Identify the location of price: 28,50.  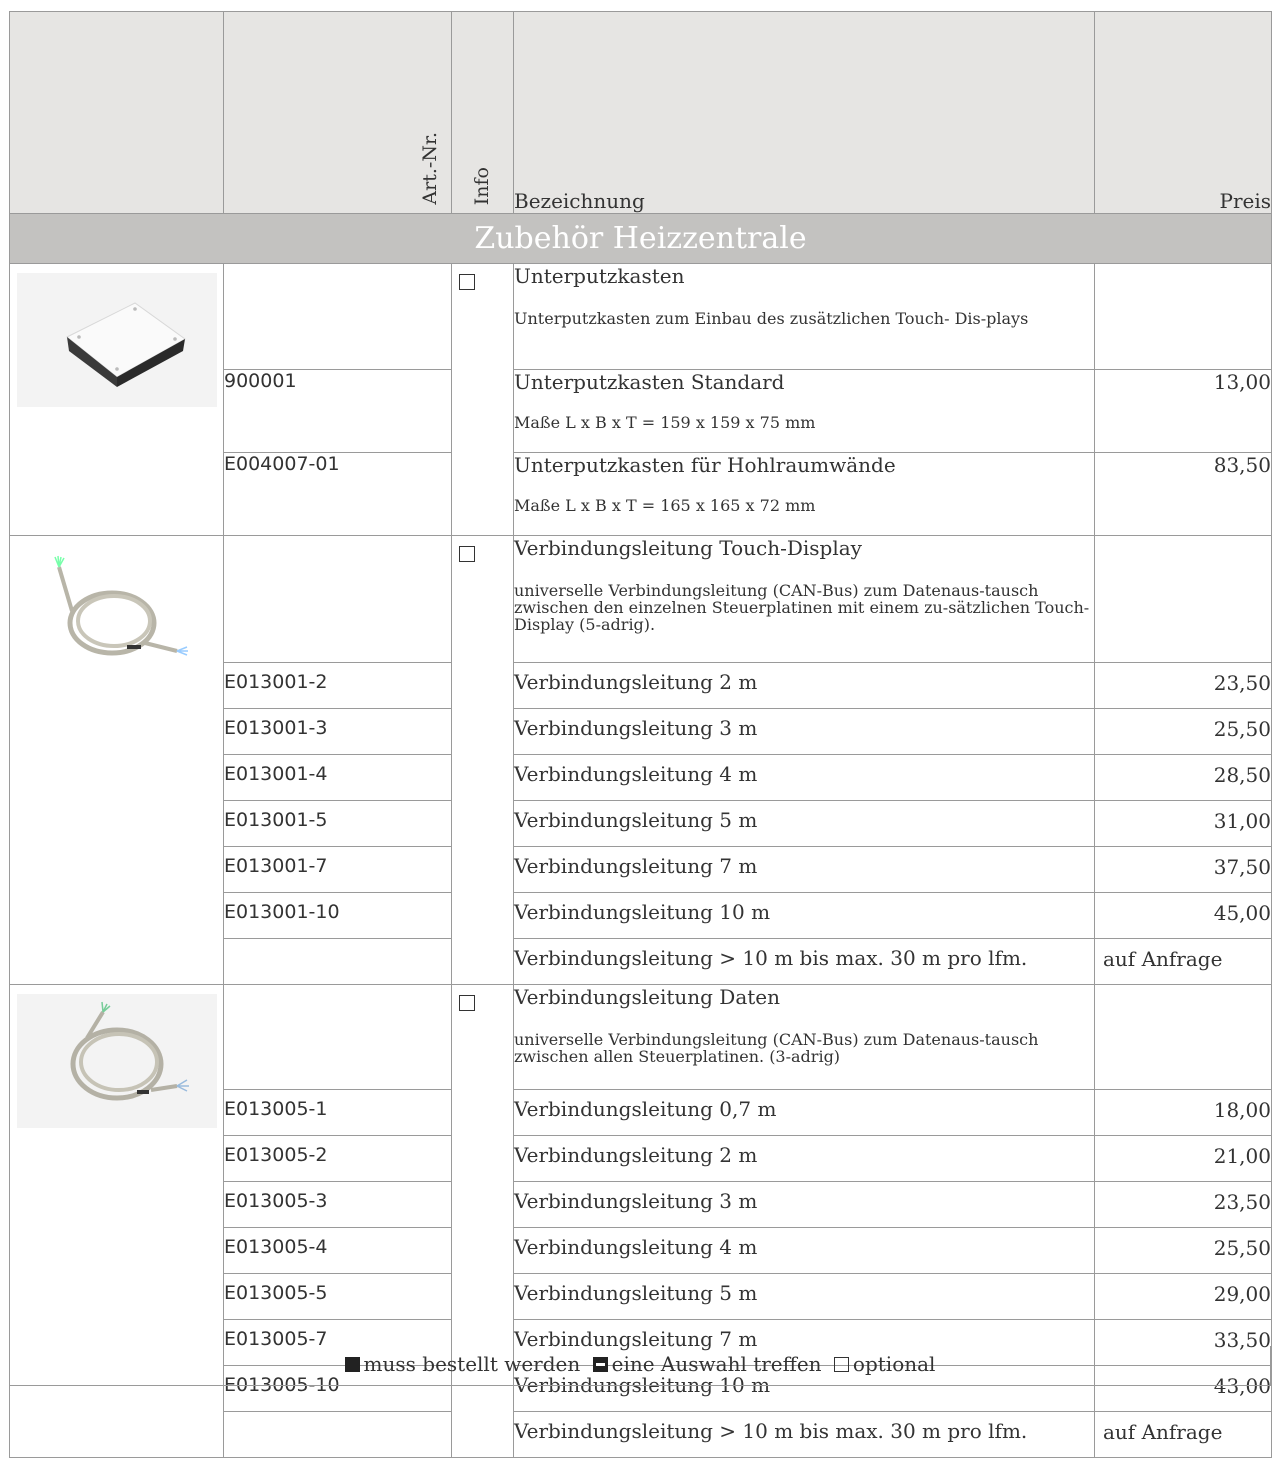
(1183, 777).